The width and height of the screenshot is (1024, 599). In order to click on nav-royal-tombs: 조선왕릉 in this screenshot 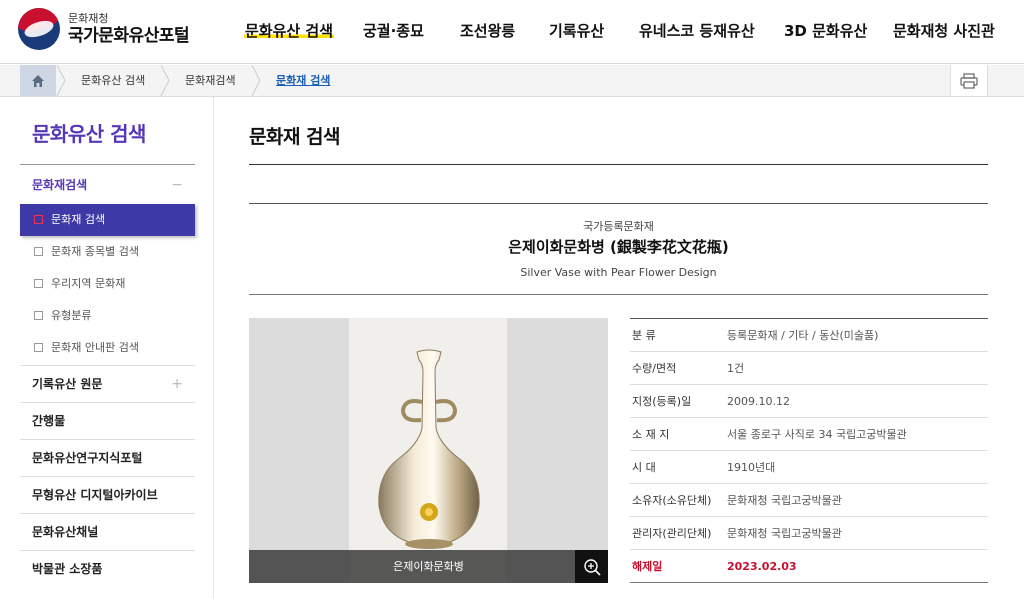, I will do `click(487, 32)`.